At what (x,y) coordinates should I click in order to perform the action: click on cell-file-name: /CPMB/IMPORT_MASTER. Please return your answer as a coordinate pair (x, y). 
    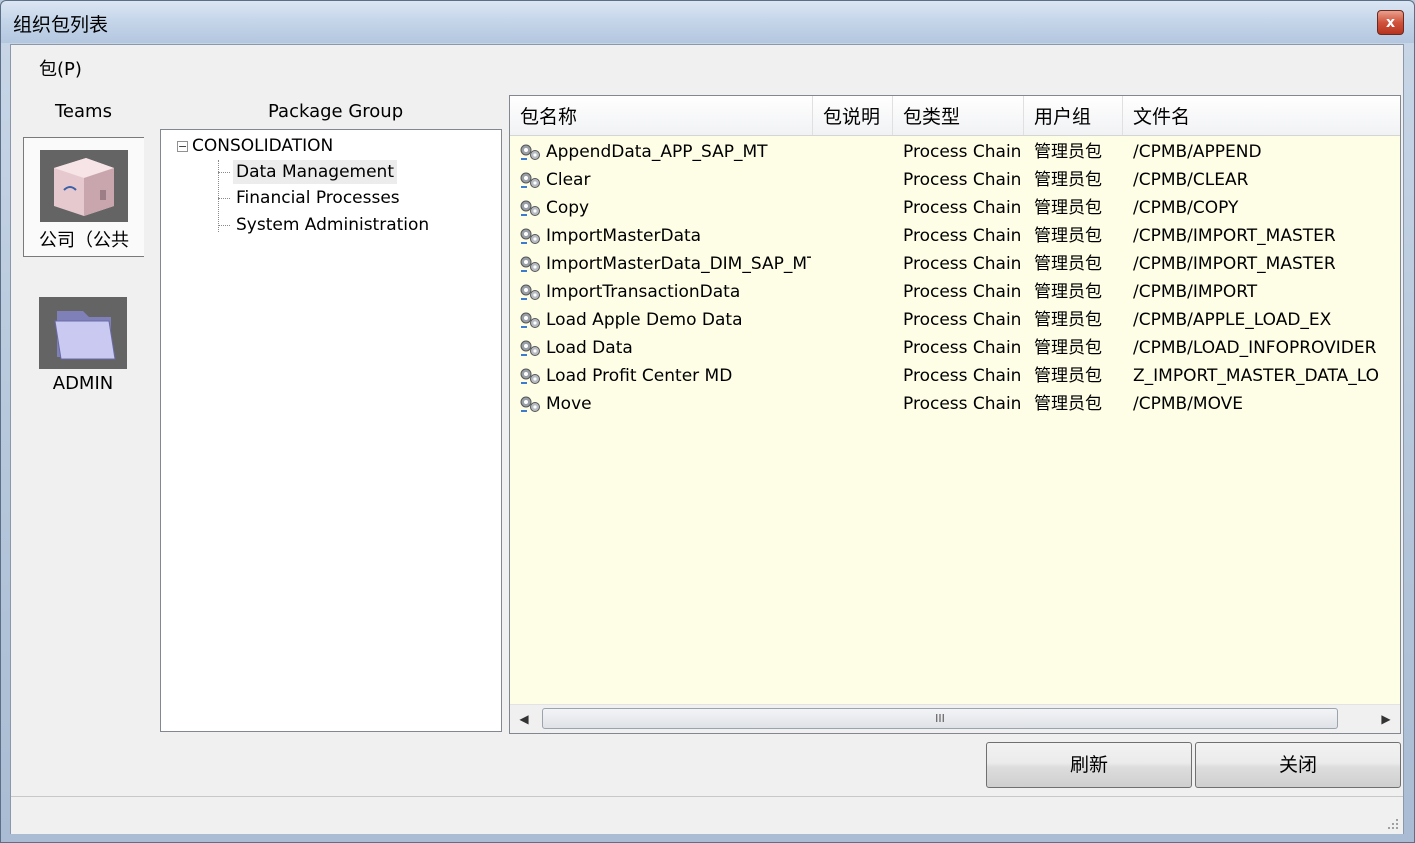
    Looking at the image, I should click on (1234, 236).